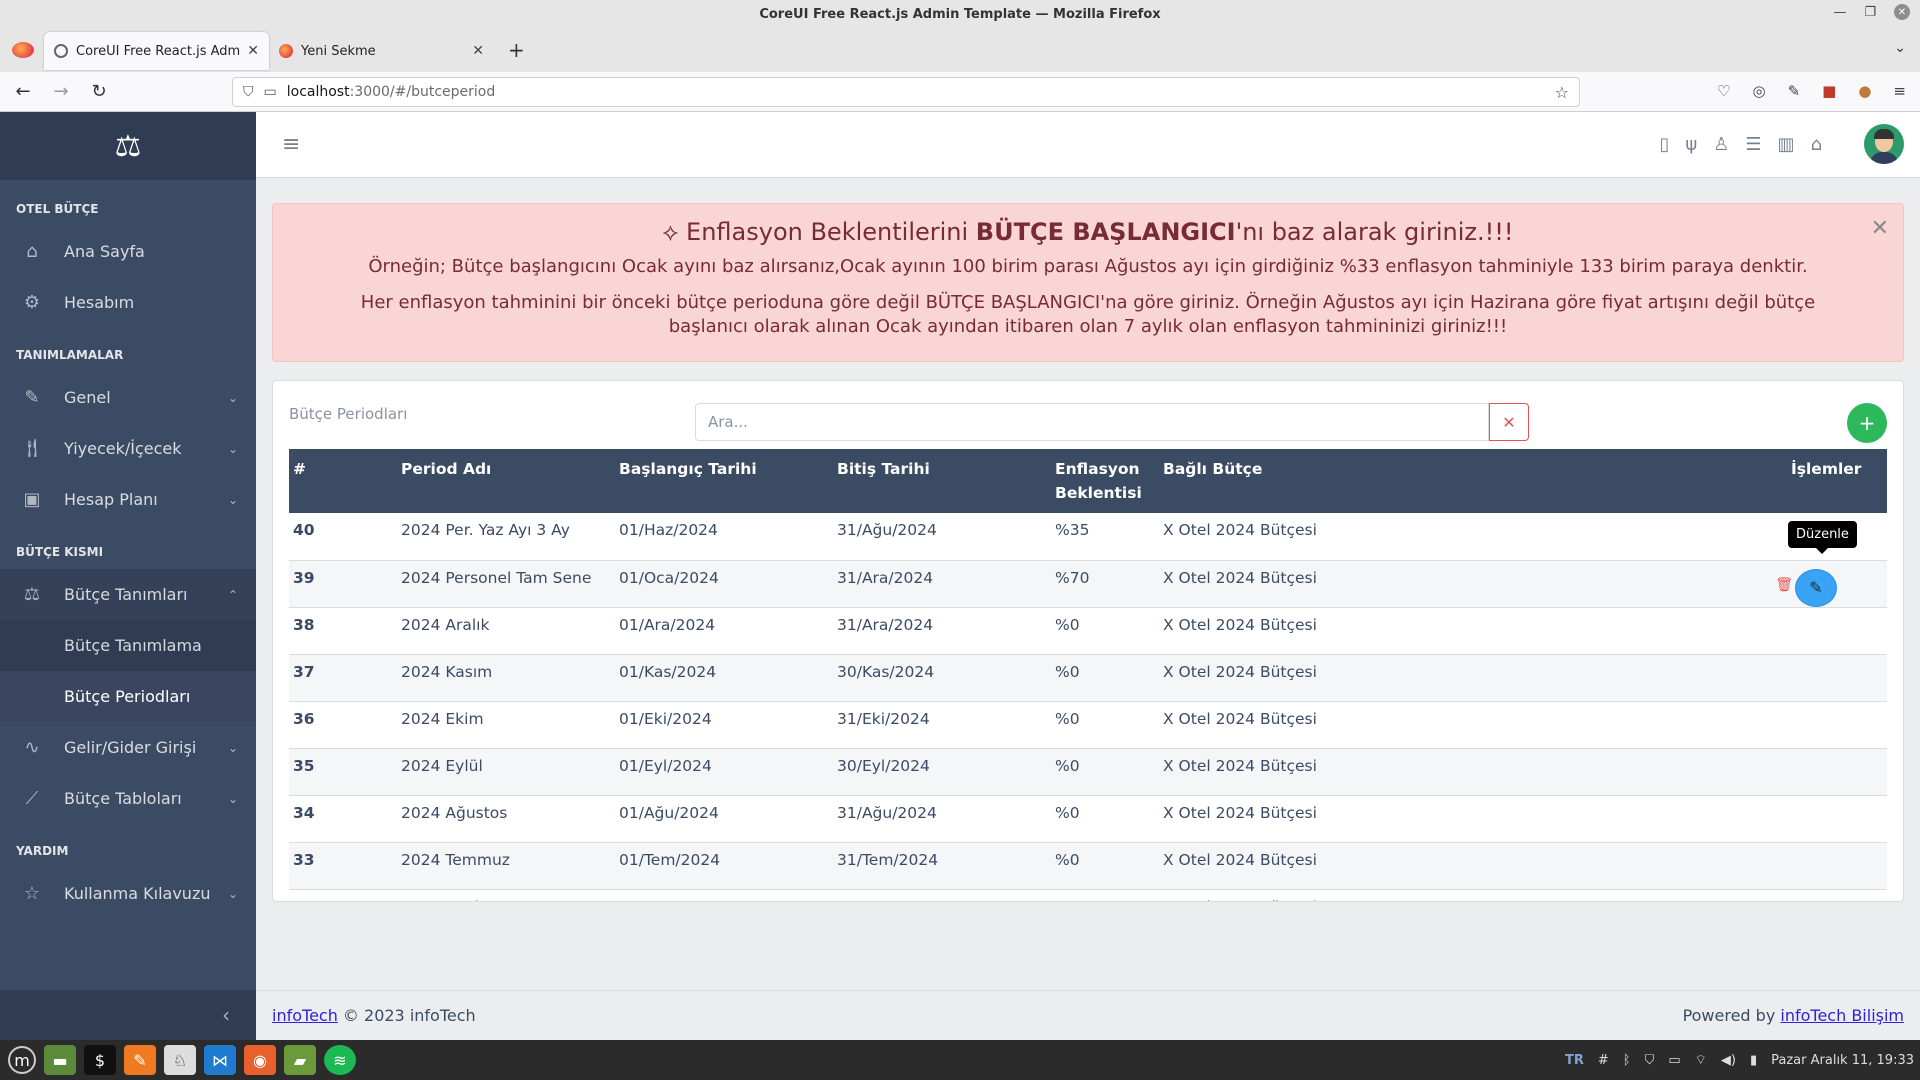  What do you see at coordinates (232, 893) in the screenshot?
I see `chevron-down-icon: ⌄` at bounding box center [232, 893].